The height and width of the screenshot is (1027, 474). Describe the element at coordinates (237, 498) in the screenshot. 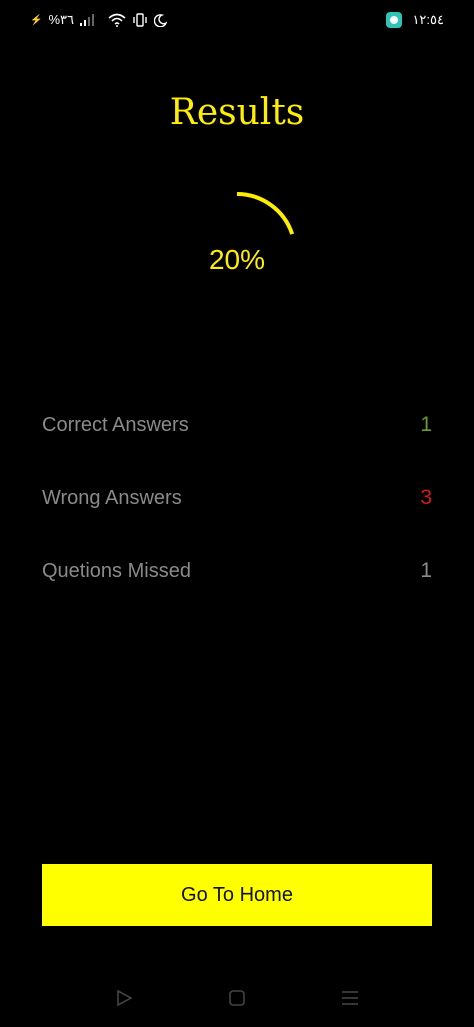

I see `stat-row-wrong: Wrong Answers 3` at that location.